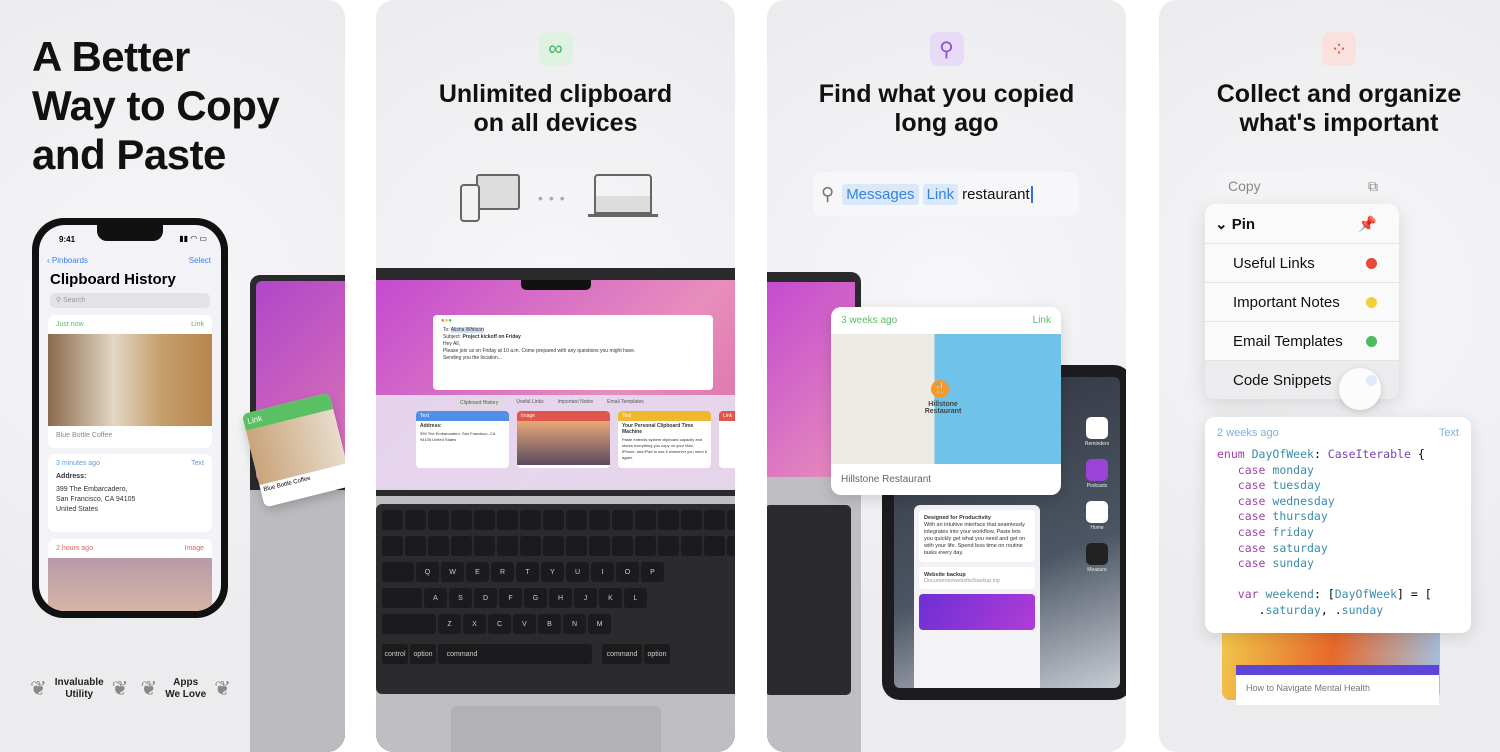  Describe the element at coordinates (485, 598) in the screenshot. I see `keyboard-key: D` at that location.